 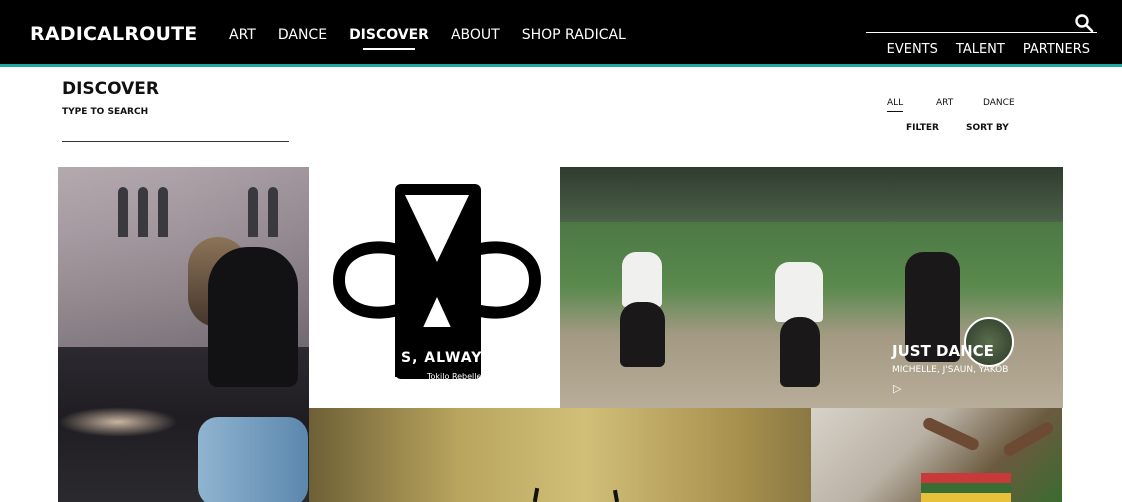 I want to click on nav-item-discover: DISCOVER, so click(x=389, y=38).